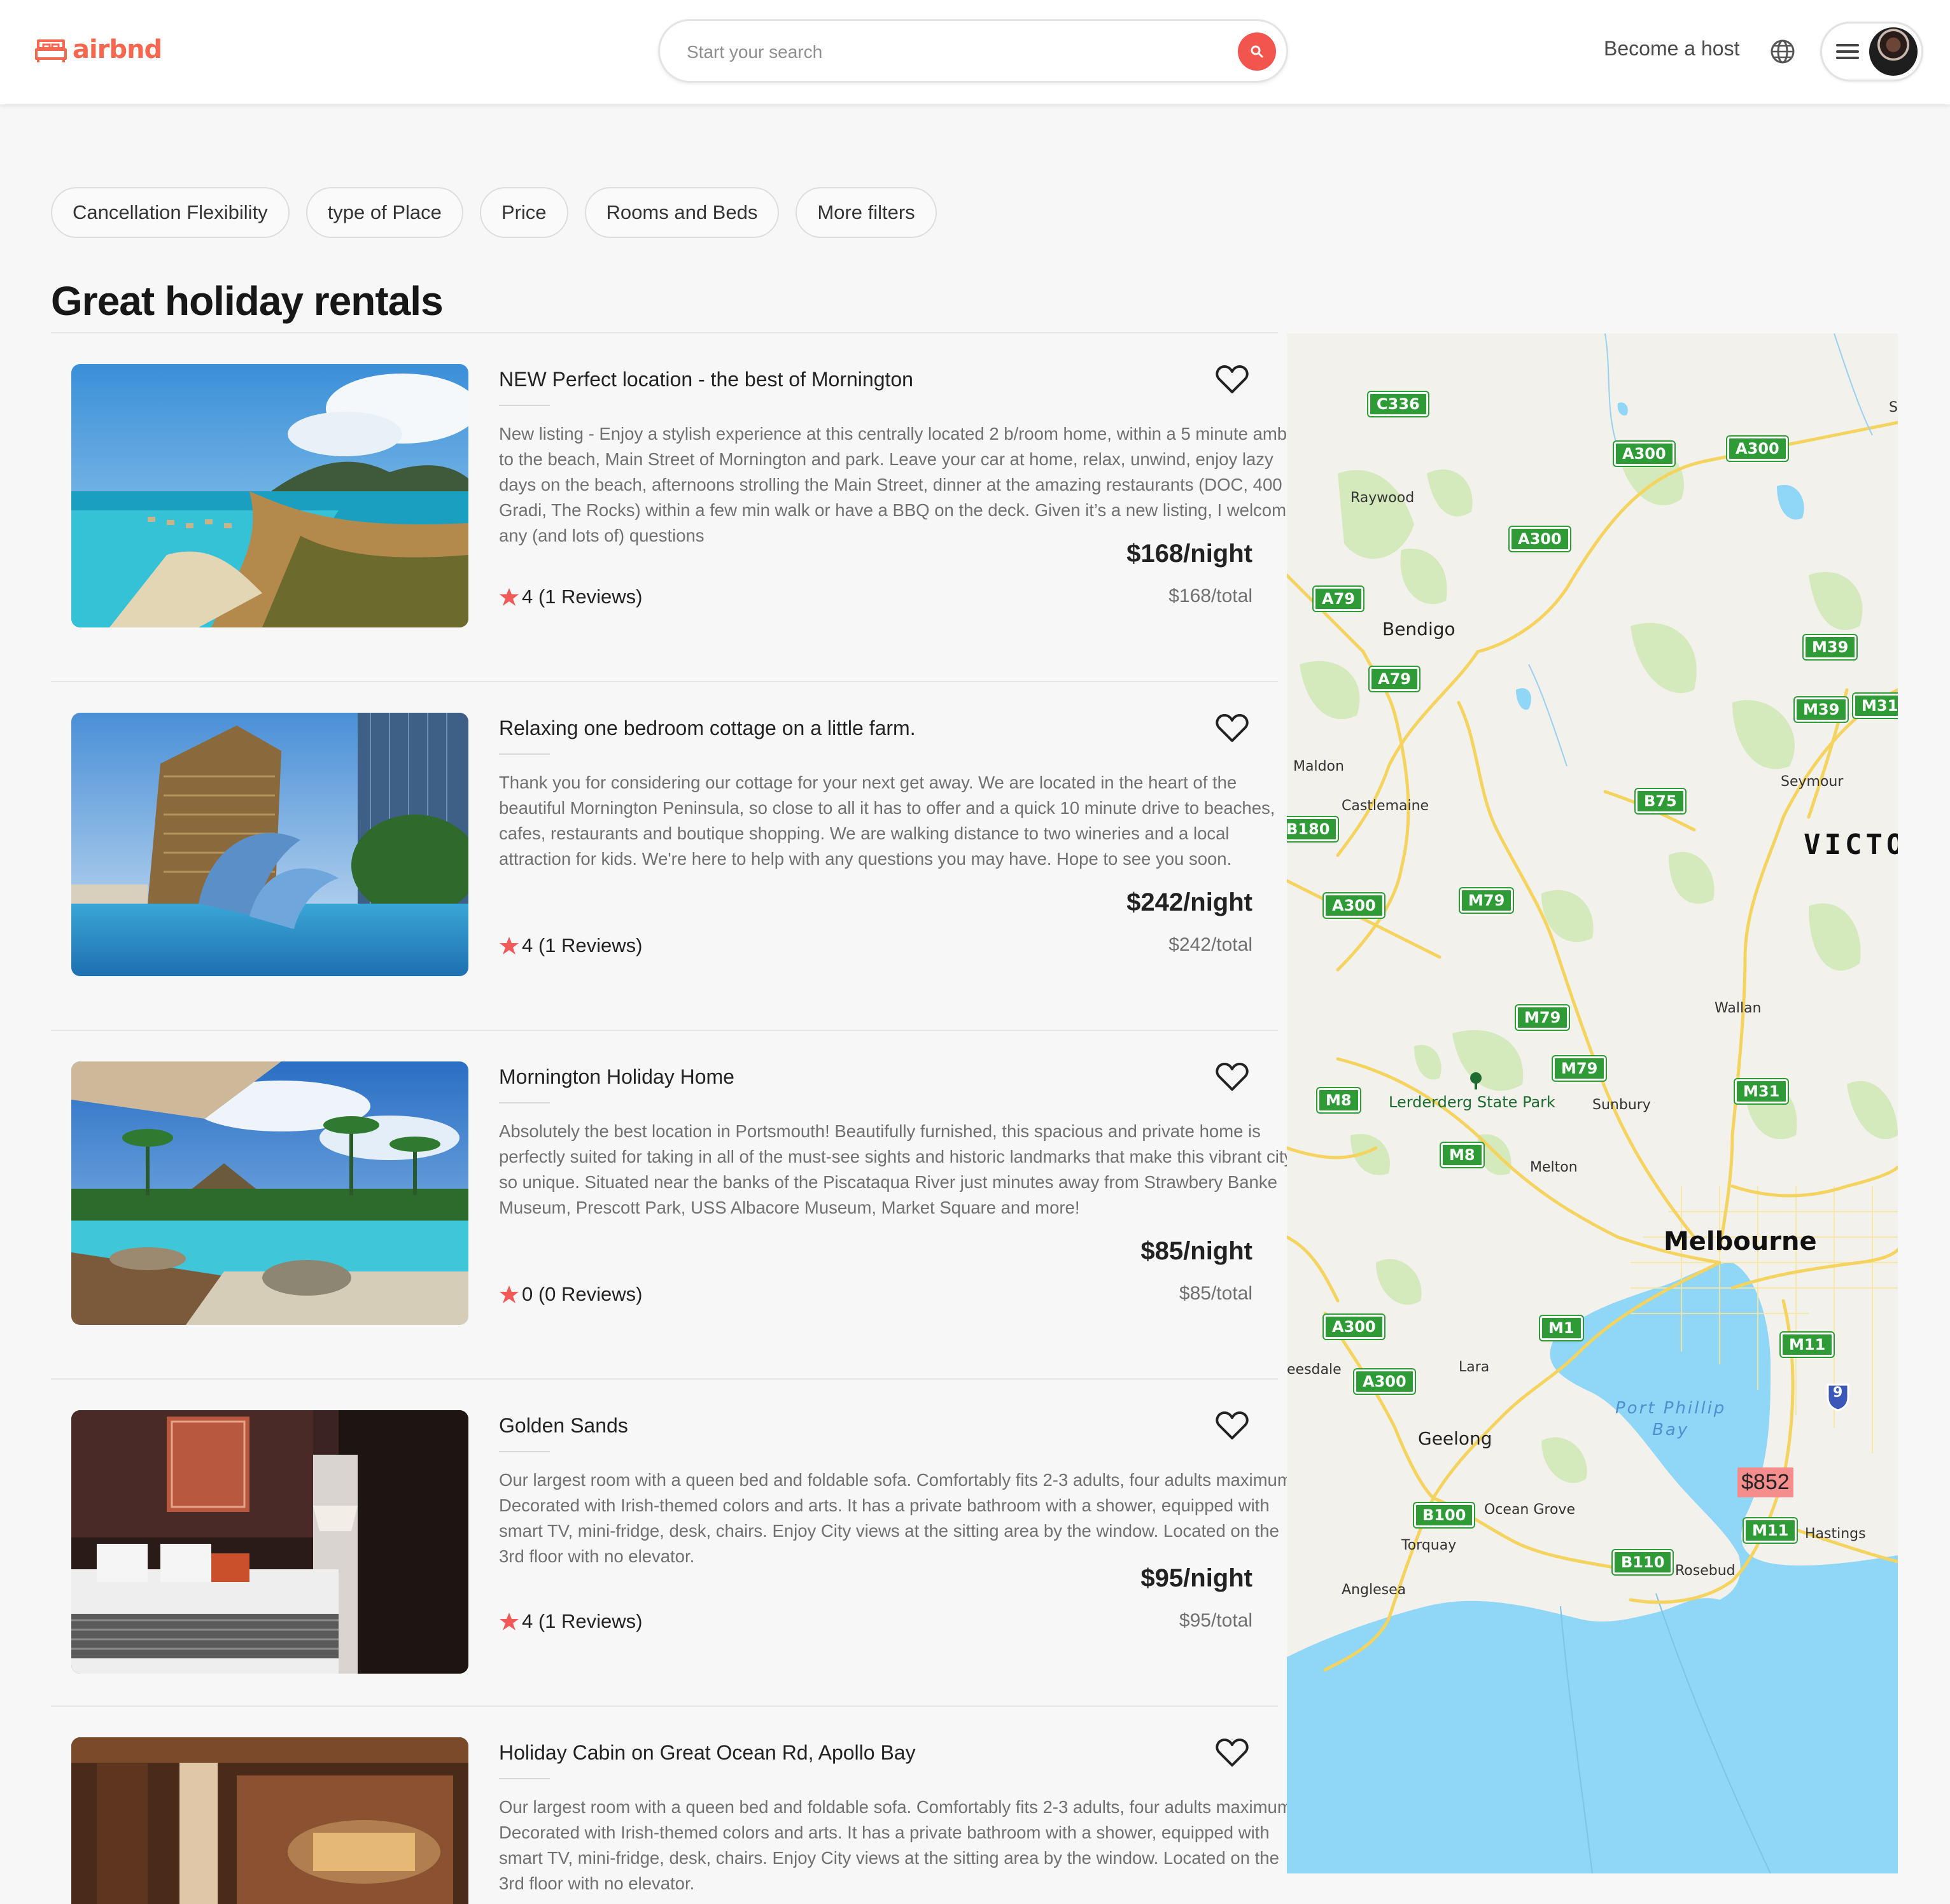  Describe the element at coordinates (682, 212) in the screenshot. I see `filter-rooms-and-beds: Rooms and Beds` at that location.